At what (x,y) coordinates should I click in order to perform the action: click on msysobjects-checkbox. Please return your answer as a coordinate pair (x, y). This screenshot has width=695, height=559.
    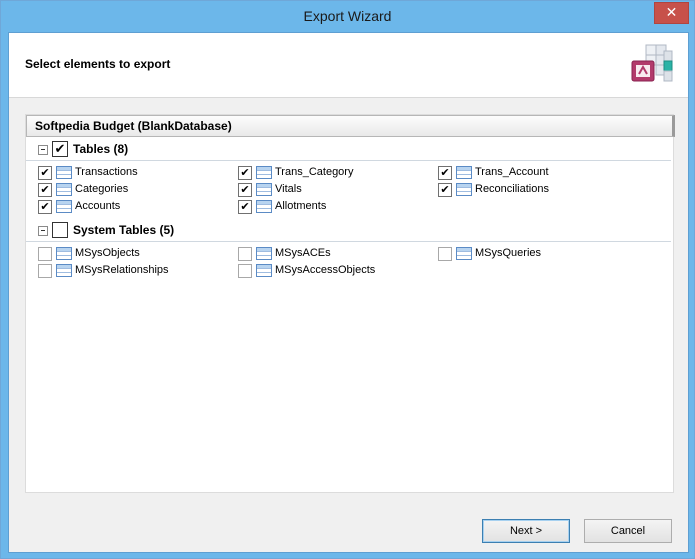
    Looking at the image, I should click on (45, 254).